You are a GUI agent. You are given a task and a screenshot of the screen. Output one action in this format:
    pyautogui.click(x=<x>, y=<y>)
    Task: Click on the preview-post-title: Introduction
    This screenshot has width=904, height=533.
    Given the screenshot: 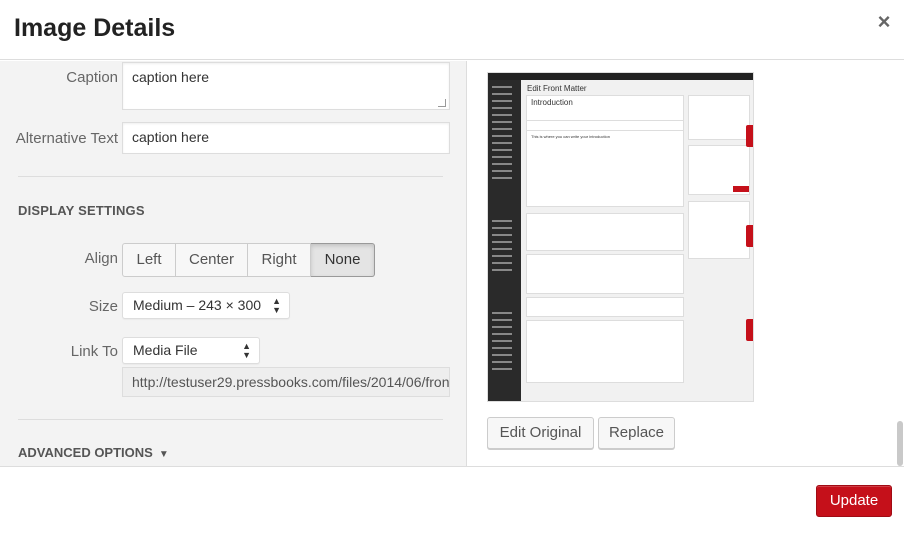 What is the action you would take?
    pyautogui.click(x=552, y=102)
    